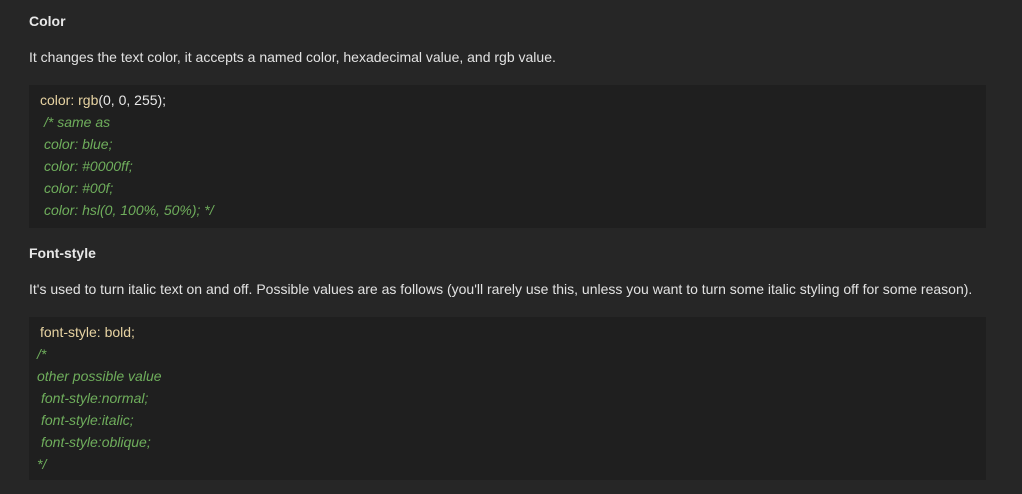 This screenshot has width=1022, height=494. Describe the element at coordinates (62, 253) in the screenshot. I see `section-heading-font-style: Font-style` at that location.